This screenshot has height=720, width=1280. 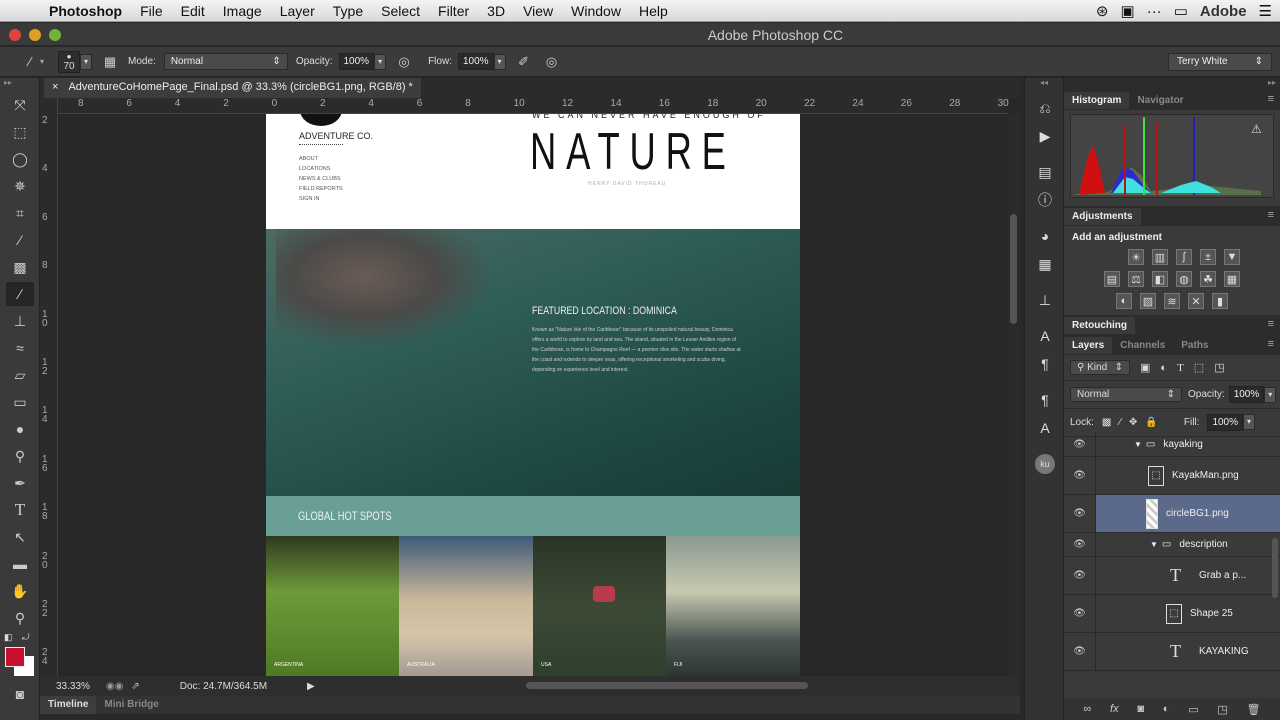 I want to click on tab-channels: Channels, so click(x=1142, y=345).